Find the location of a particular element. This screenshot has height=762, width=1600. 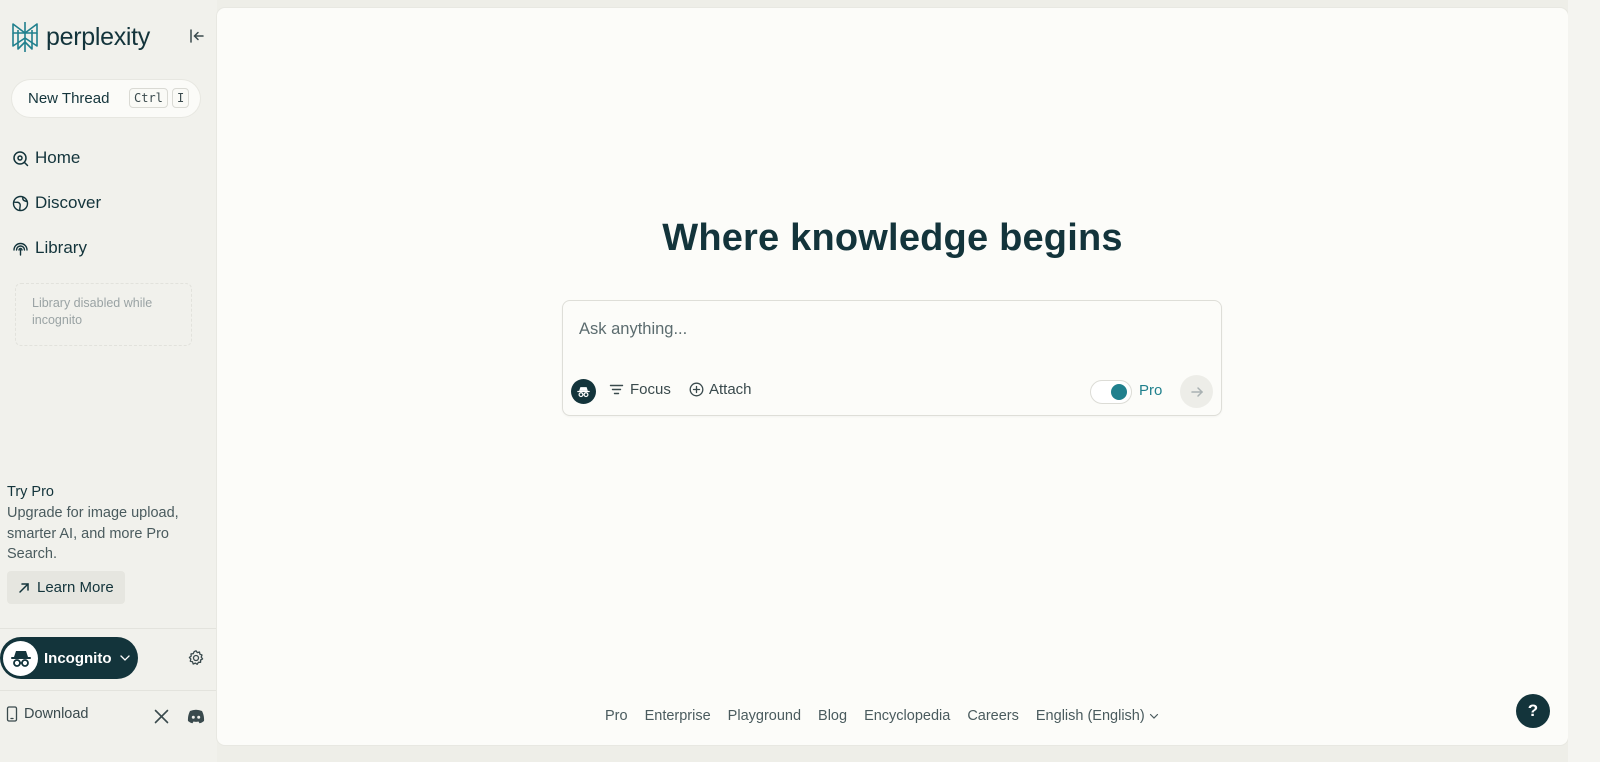

arrow-right-icon is located at coordinates (1196, 391).